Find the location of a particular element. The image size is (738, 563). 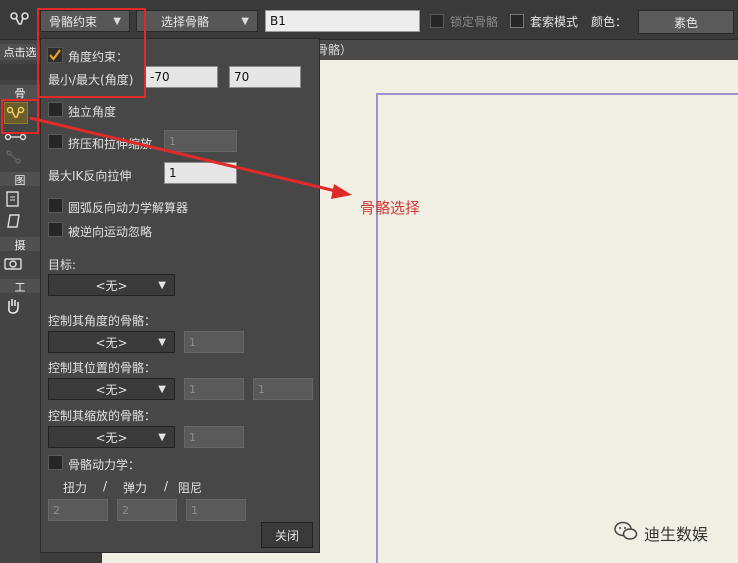

annotation-label: 骨骼选择 is located at coordinates (390, 208).